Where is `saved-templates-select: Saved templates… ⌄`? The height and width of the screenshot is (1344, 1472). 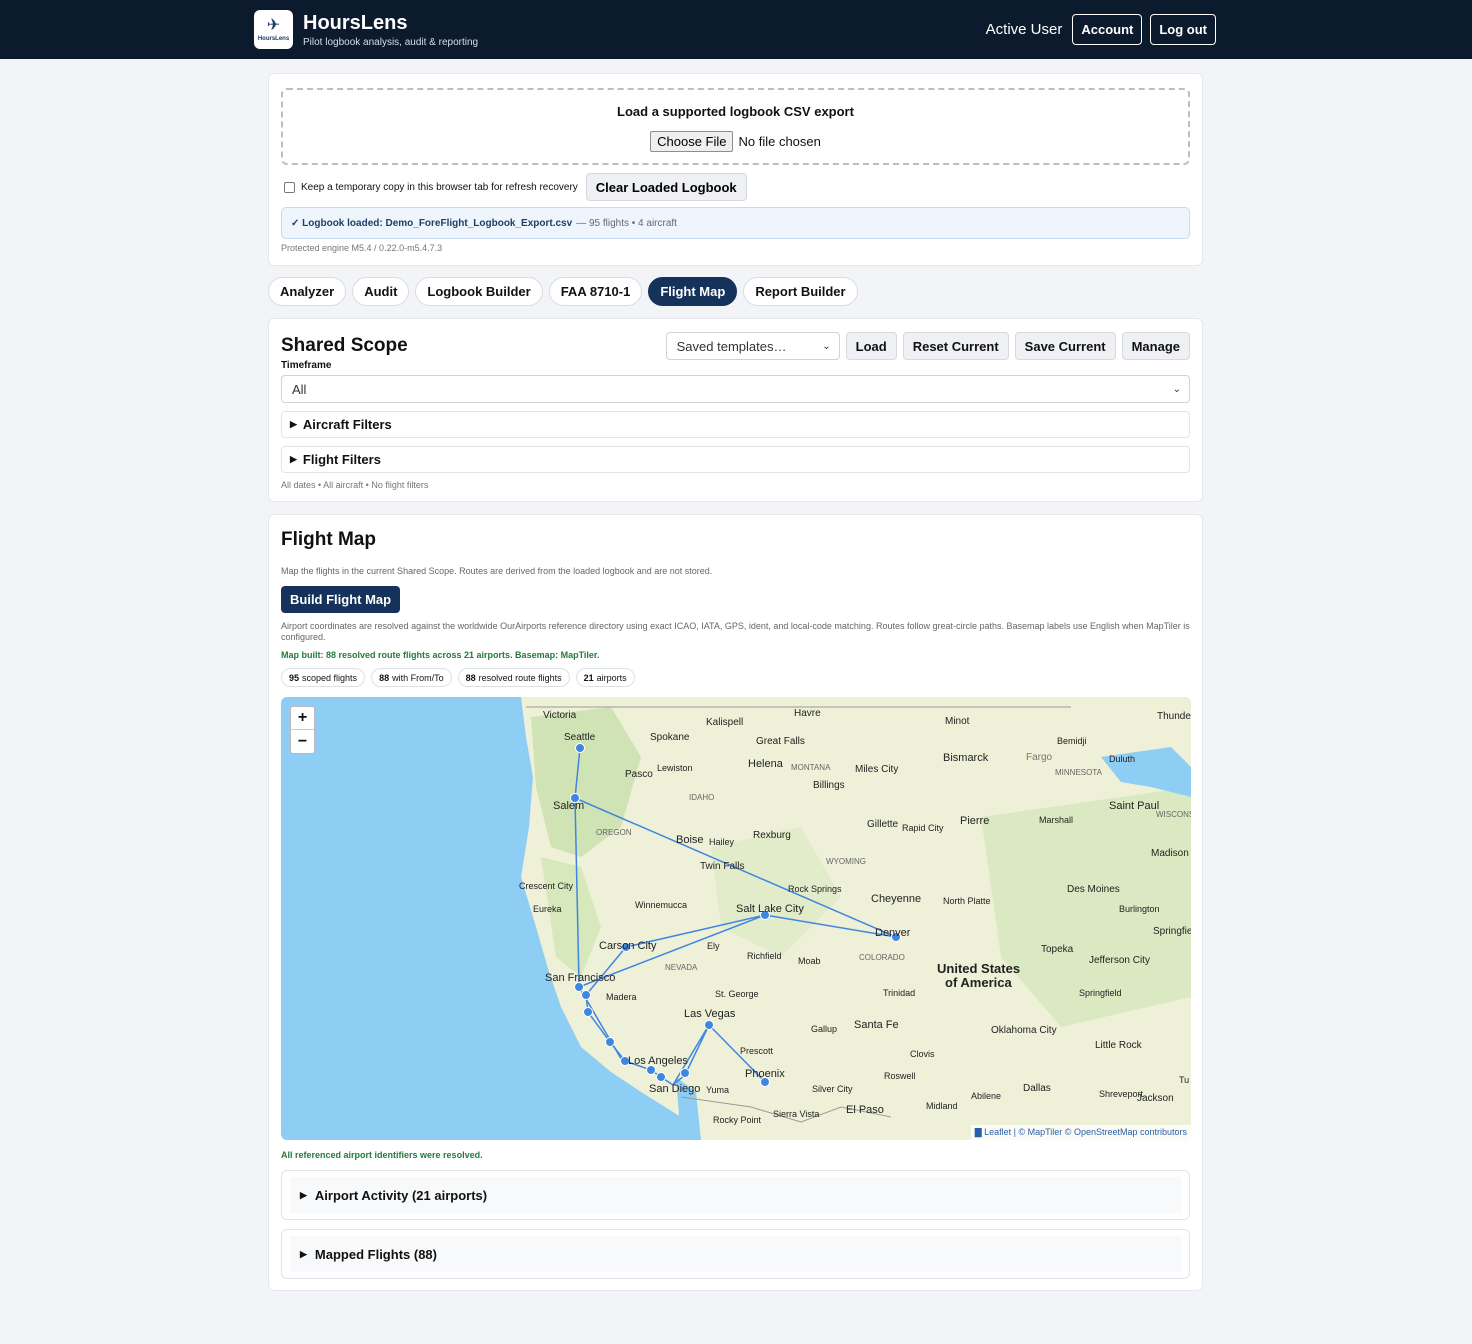 saved-templates-select: Saved templates… ⌄ is located at coordinates (752, 346).